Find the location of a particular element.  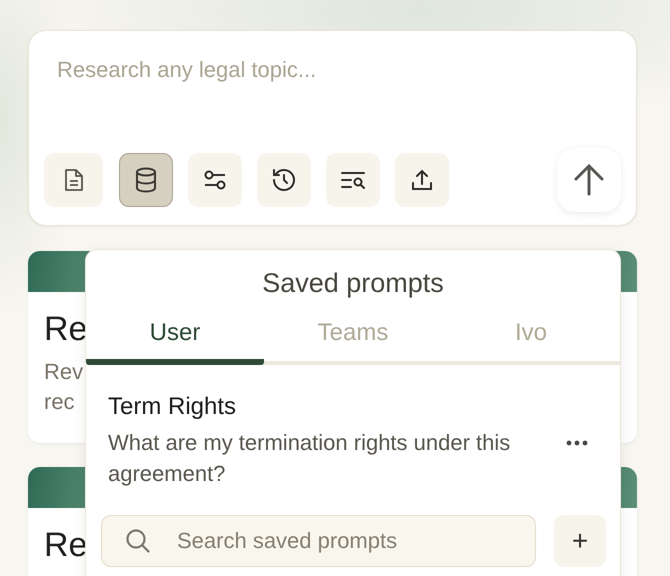

database-tool-button is located at coordinates (146, 180).